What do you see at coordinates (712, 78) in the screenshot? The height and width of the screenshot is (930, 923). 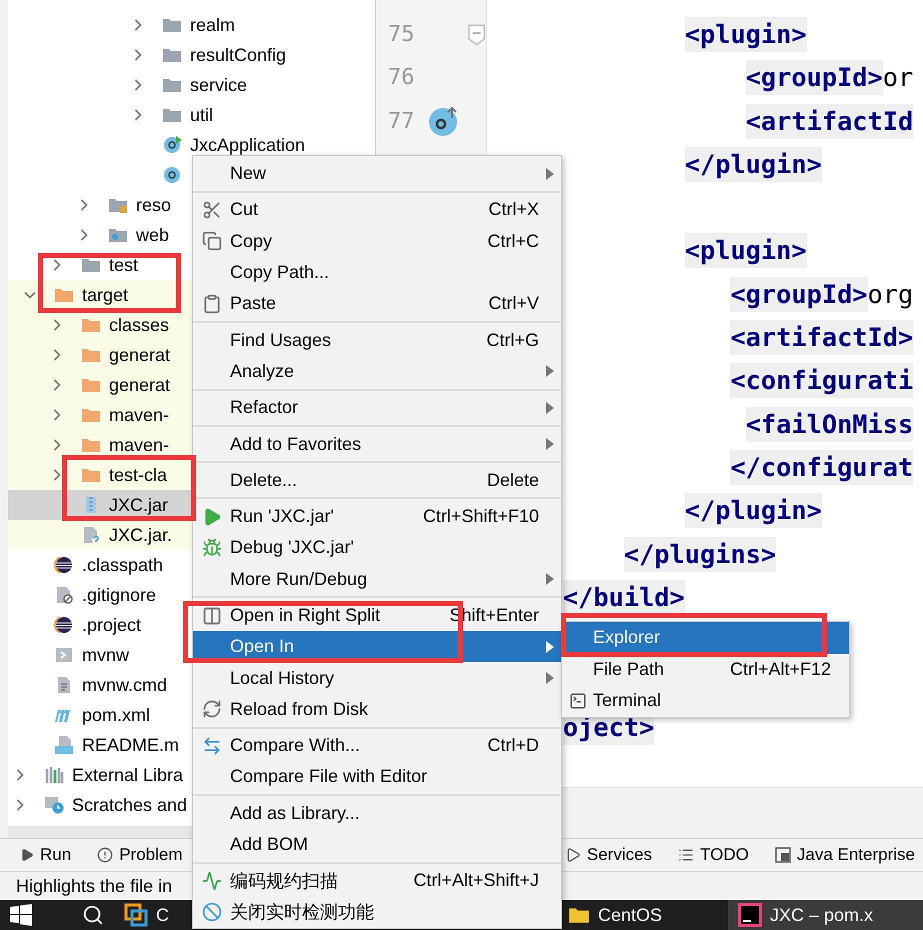 I see `code-line: <groupId>or` at bounding box center [712, 78].